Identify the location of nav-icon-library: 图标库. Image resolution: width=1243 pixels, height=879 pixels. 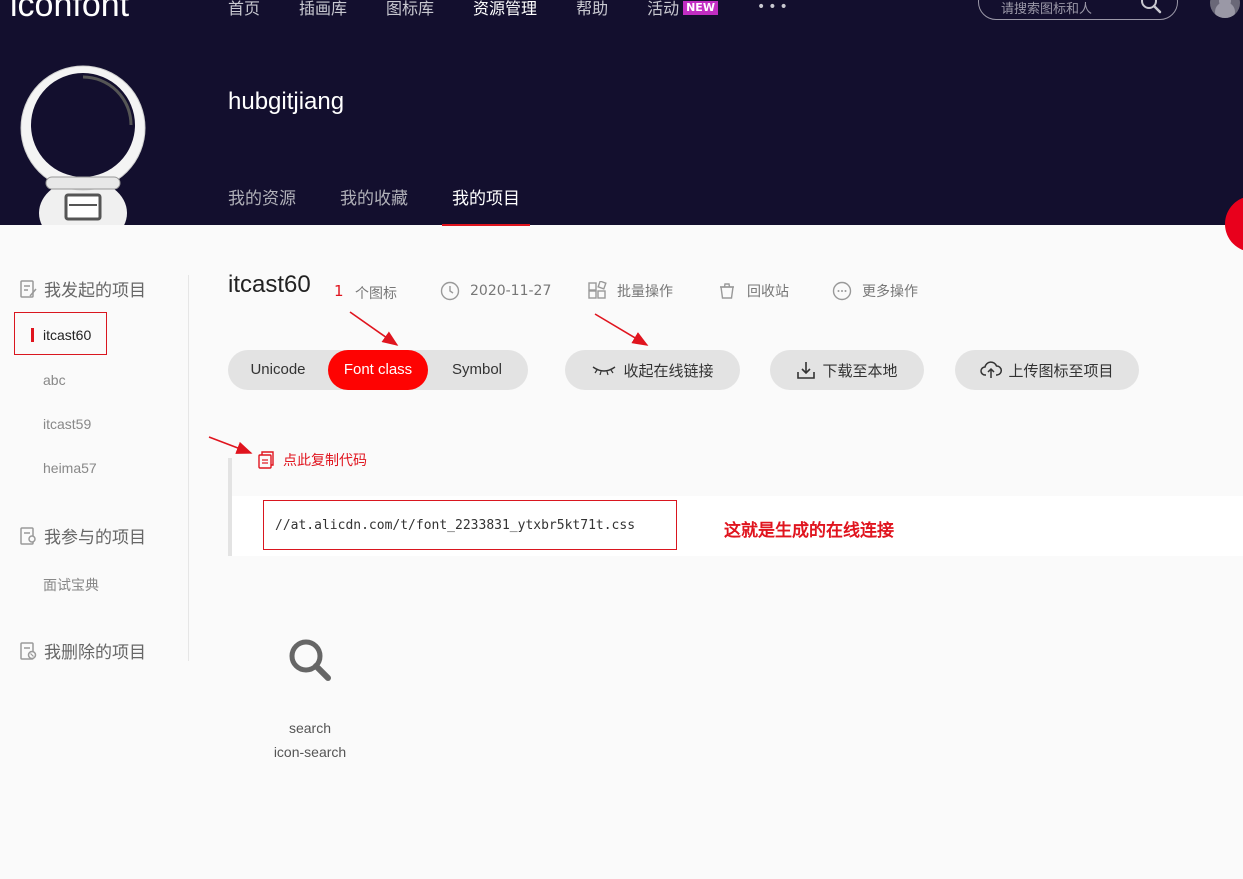
(410, 9).